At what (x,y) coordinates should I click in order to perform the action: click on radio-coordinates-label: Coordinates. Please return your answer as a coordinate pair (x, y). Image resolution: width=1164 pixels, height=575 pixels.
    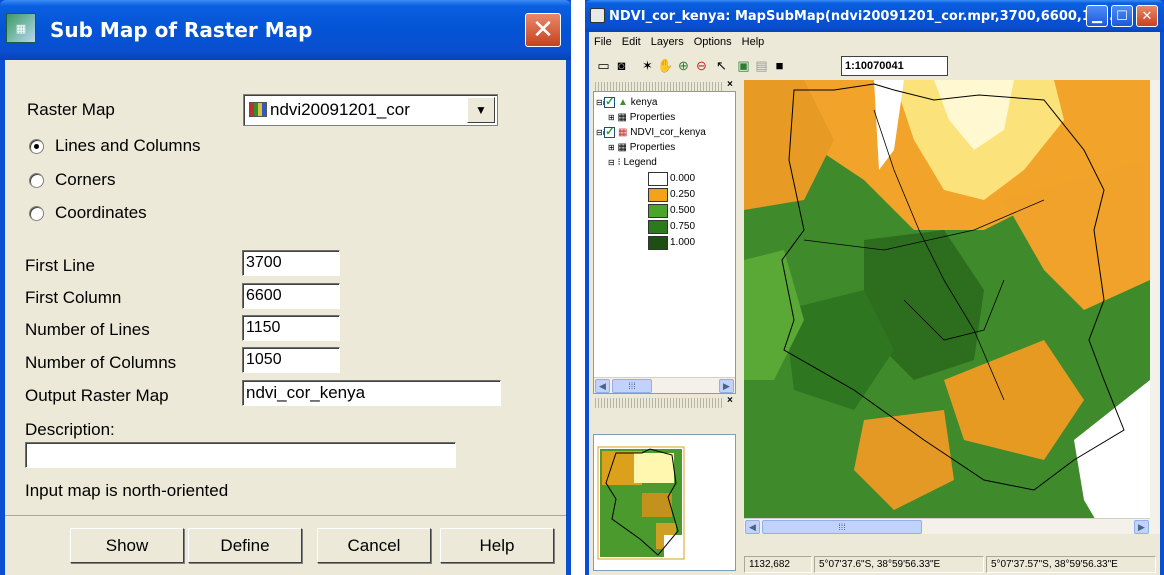
    Looking at the image, I should click on (101, 213).